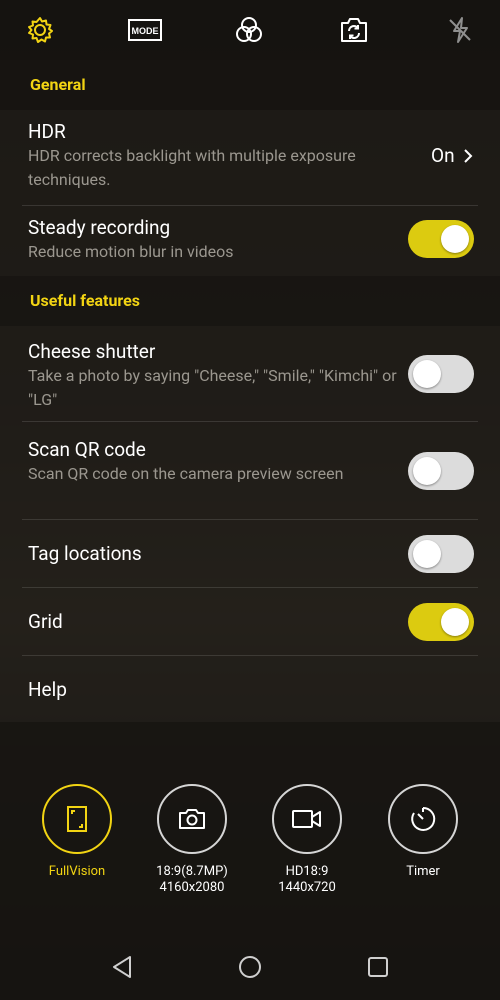  I want to click on setting-title: Scan QR code, so click(87, 449).